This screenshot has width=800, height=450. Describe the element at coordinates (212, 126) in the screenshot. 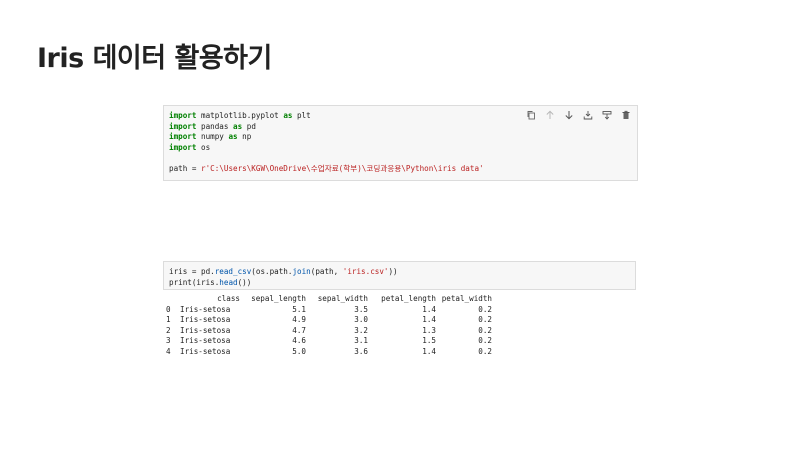

I see `code-line: import pandas as pd` at that location.